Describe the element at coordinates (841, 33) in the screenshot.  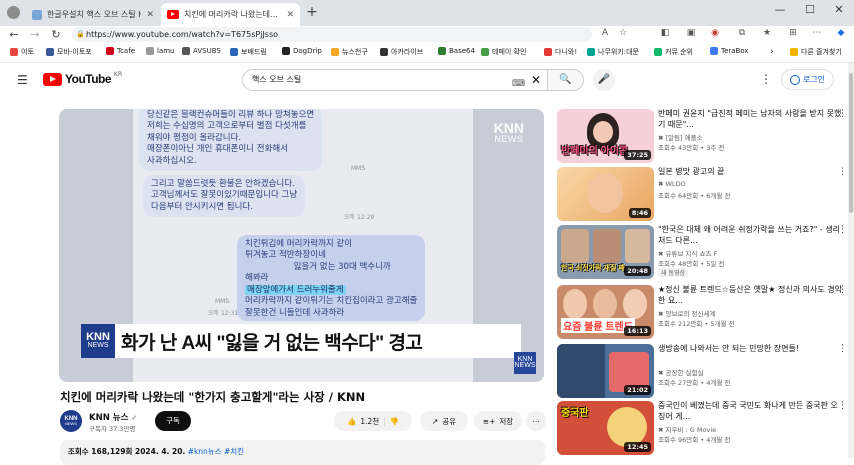
I see `copilot-icon: ◆` at that location.